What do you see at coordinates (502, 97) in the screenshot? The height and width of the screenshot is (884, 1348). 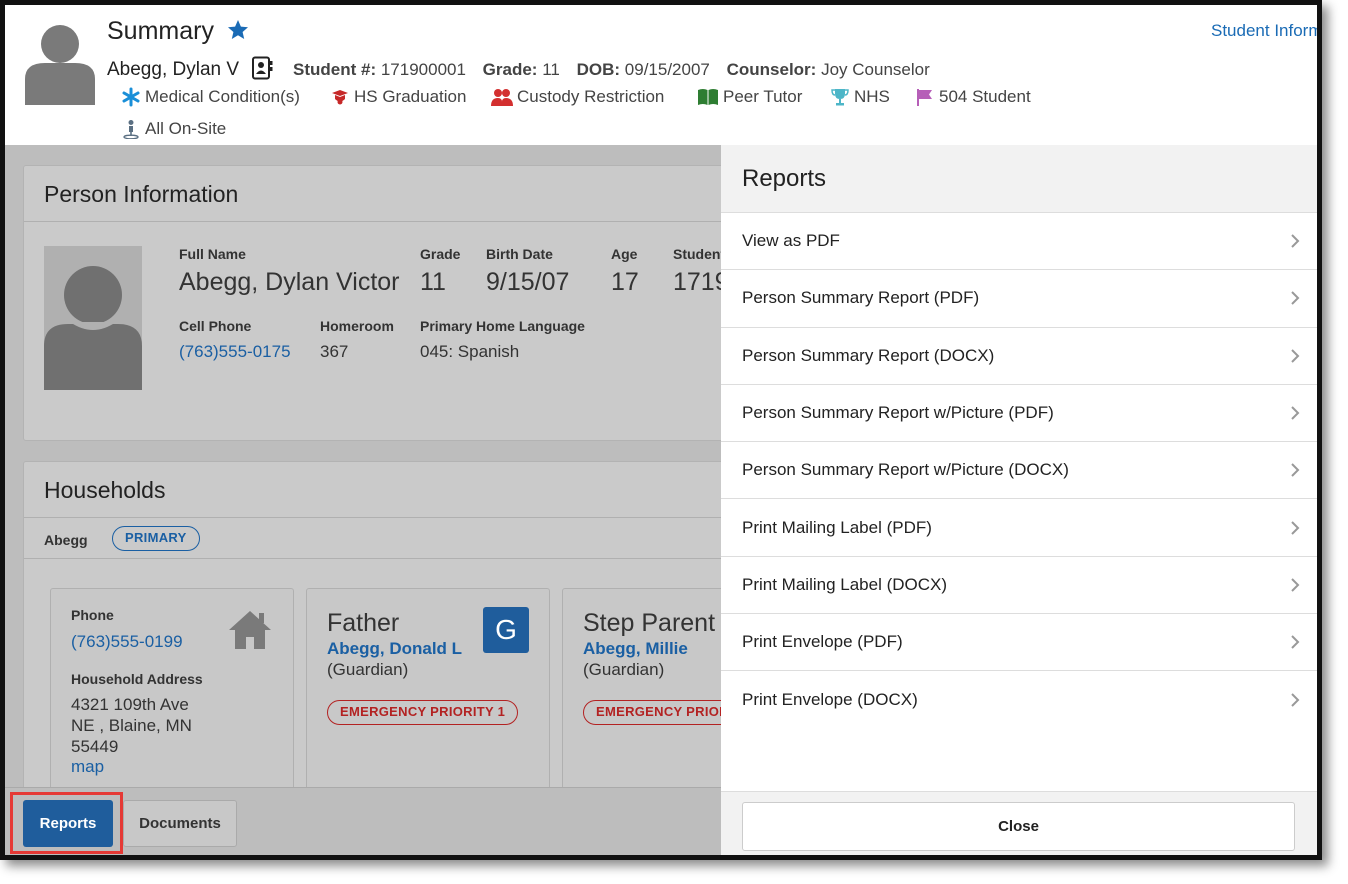 I see `people-icon` at bounding box center [502, 97].